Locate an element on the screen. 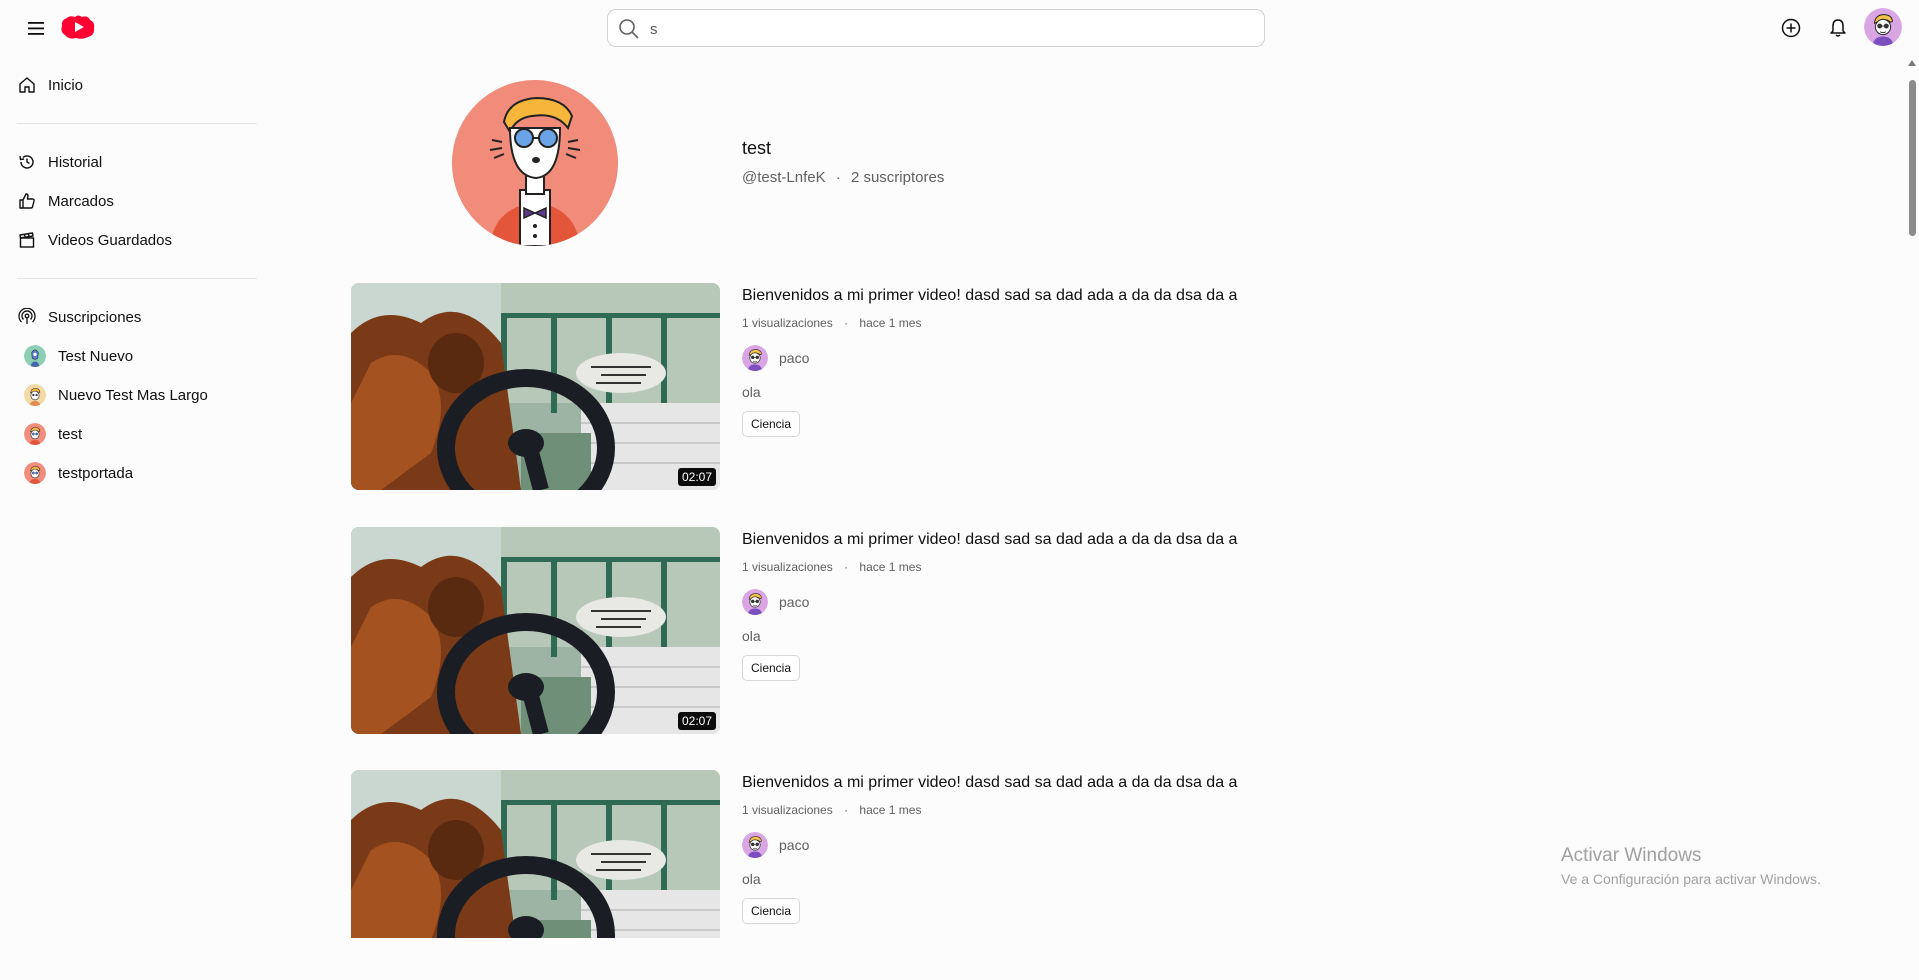 This screenshot has height=980, width=1919. sidebar-item-videos-guardados: Videos Guardados is located at coordinates (94, 240).